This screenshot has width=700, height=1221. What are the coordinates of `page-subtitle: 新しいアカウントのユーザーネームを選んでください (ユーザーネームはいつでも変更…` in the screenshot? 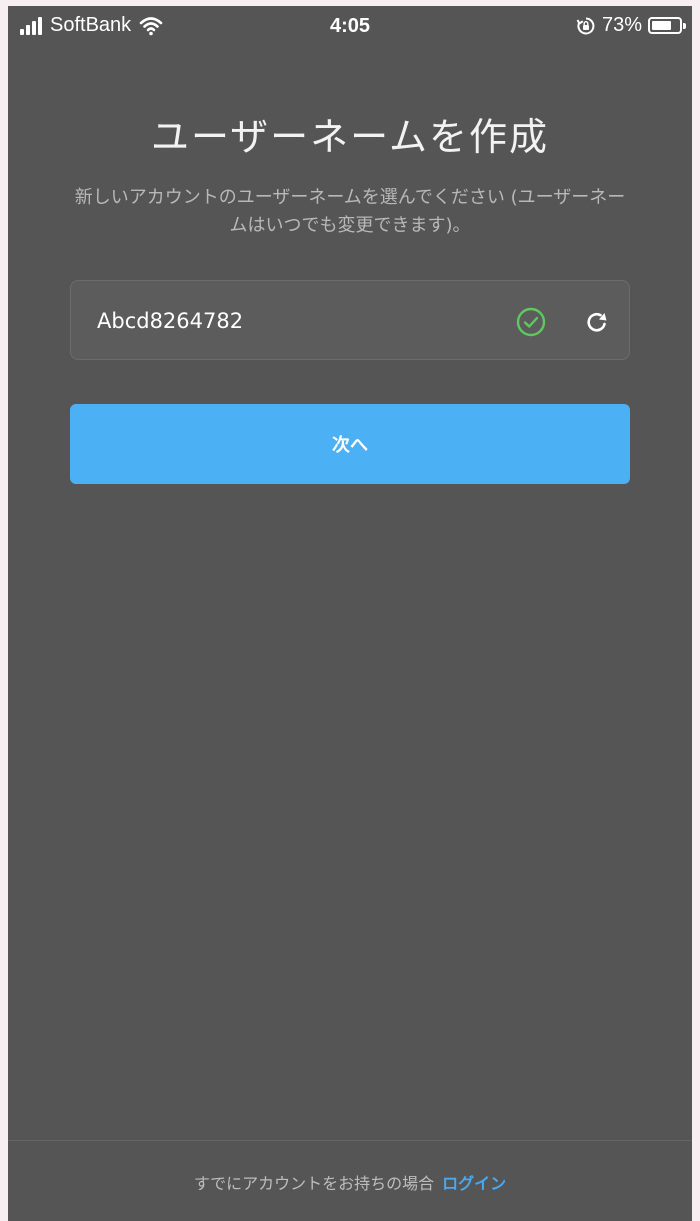 It's located at (350, 211).